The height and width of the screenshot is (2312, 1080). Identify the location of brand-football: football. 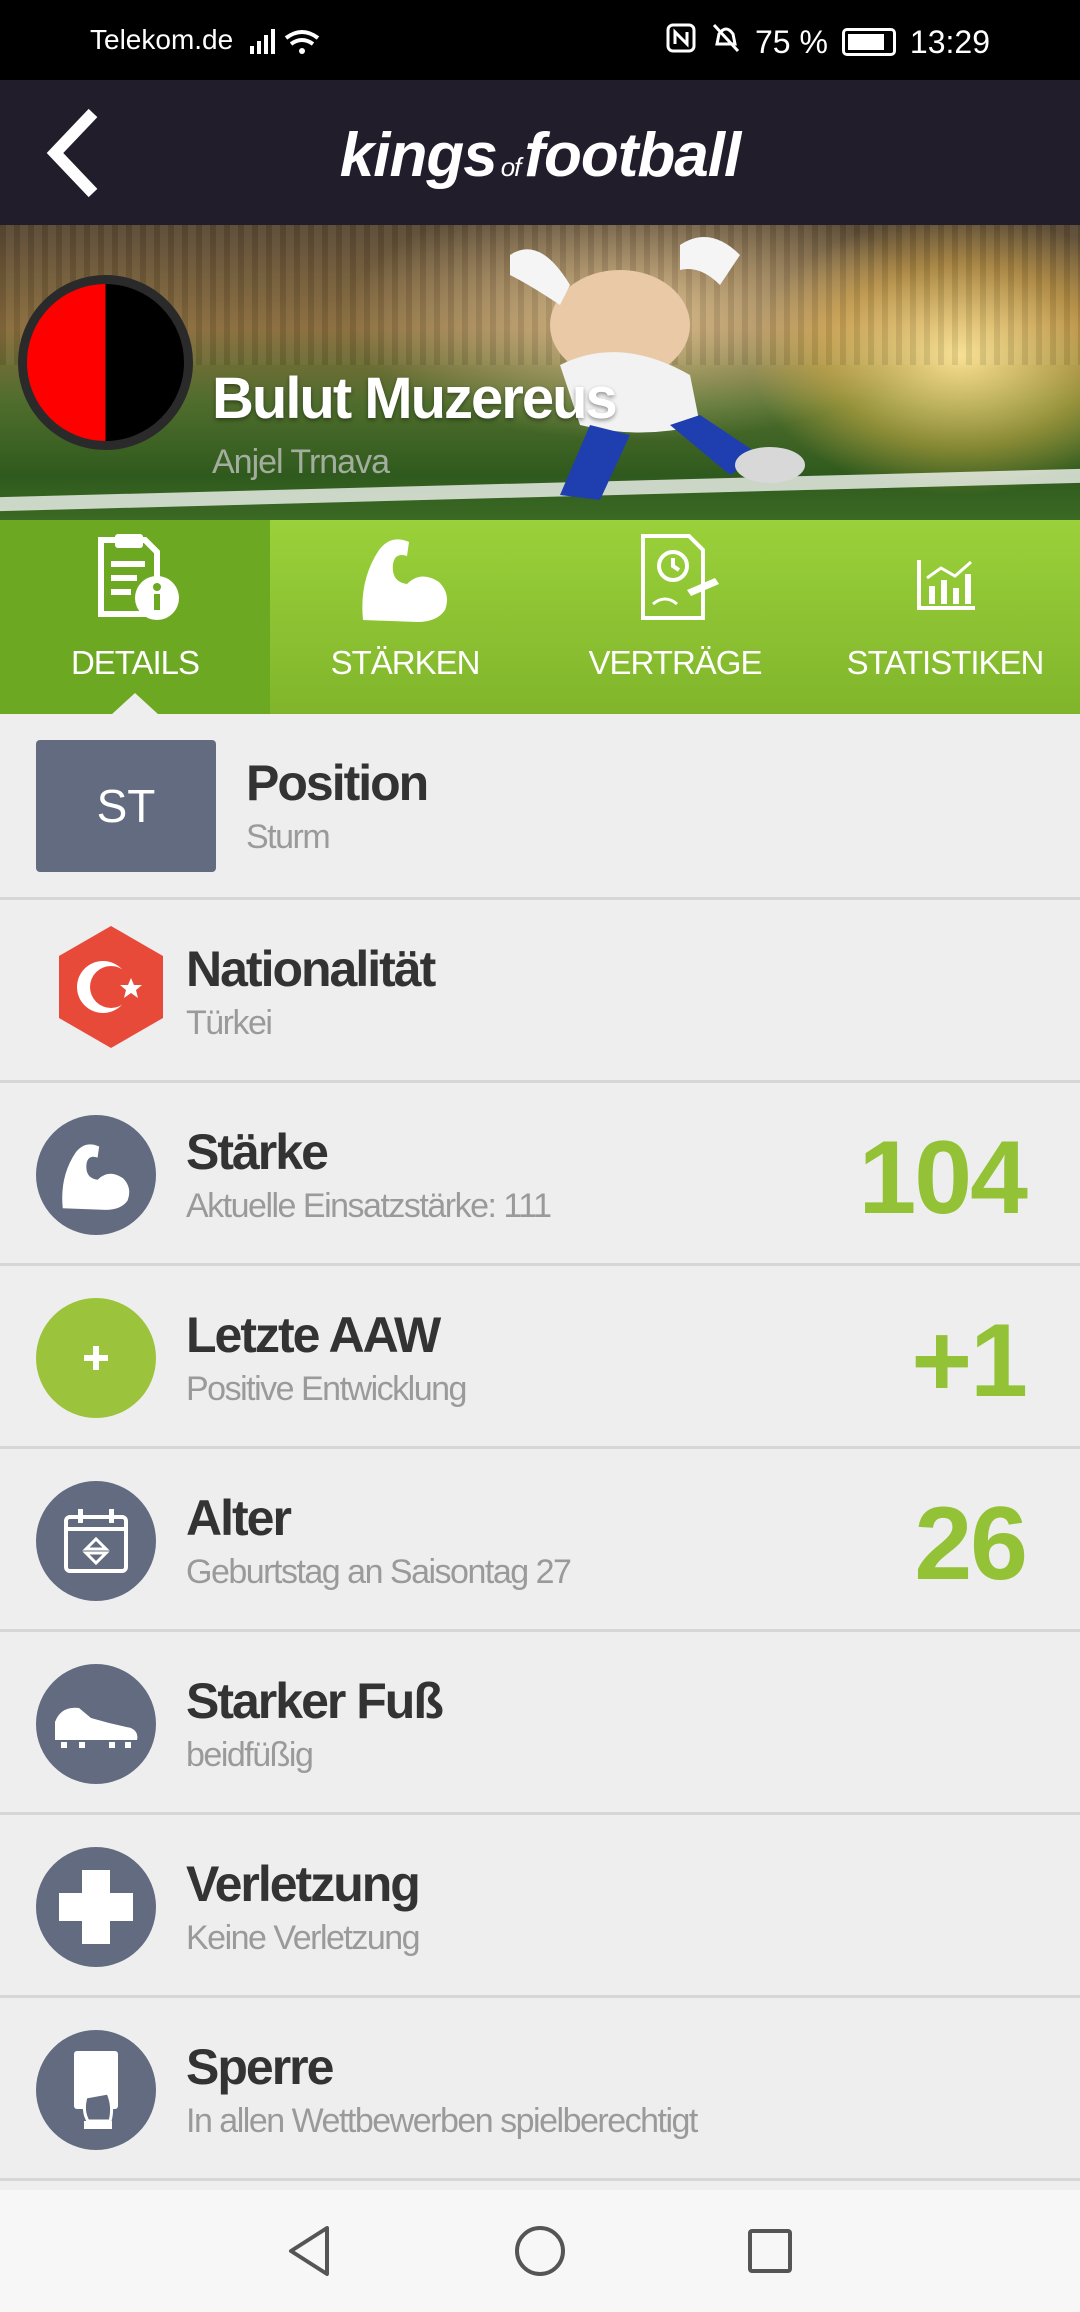
(632, 155).